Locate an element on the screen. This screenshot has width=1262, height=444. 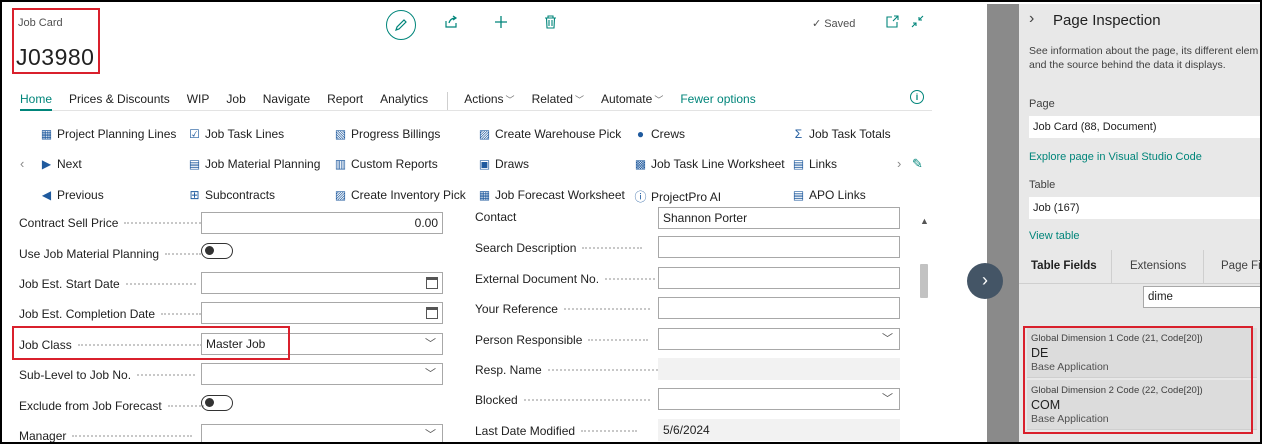
label-text: Person Responsible is located at coordinates (529, 340).